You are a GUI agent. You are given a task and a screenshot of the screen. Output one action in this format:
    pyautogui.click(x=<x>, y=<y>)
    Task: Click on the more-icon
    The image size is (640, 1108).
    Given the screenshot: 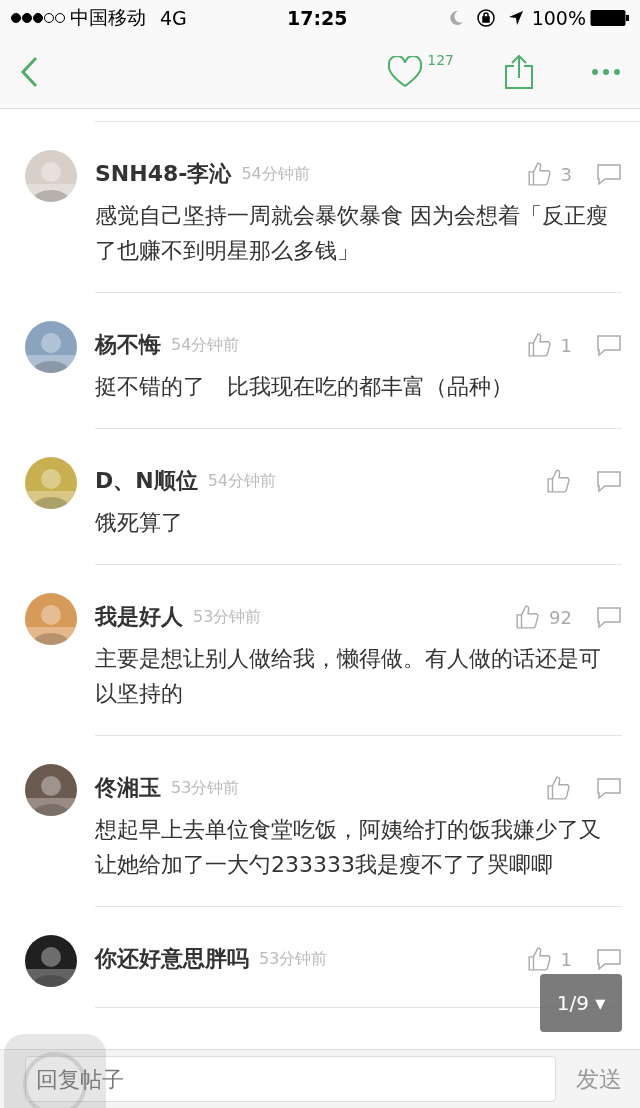 What is the action you would take?
    pyautogui.click(x=606, y=72)
    